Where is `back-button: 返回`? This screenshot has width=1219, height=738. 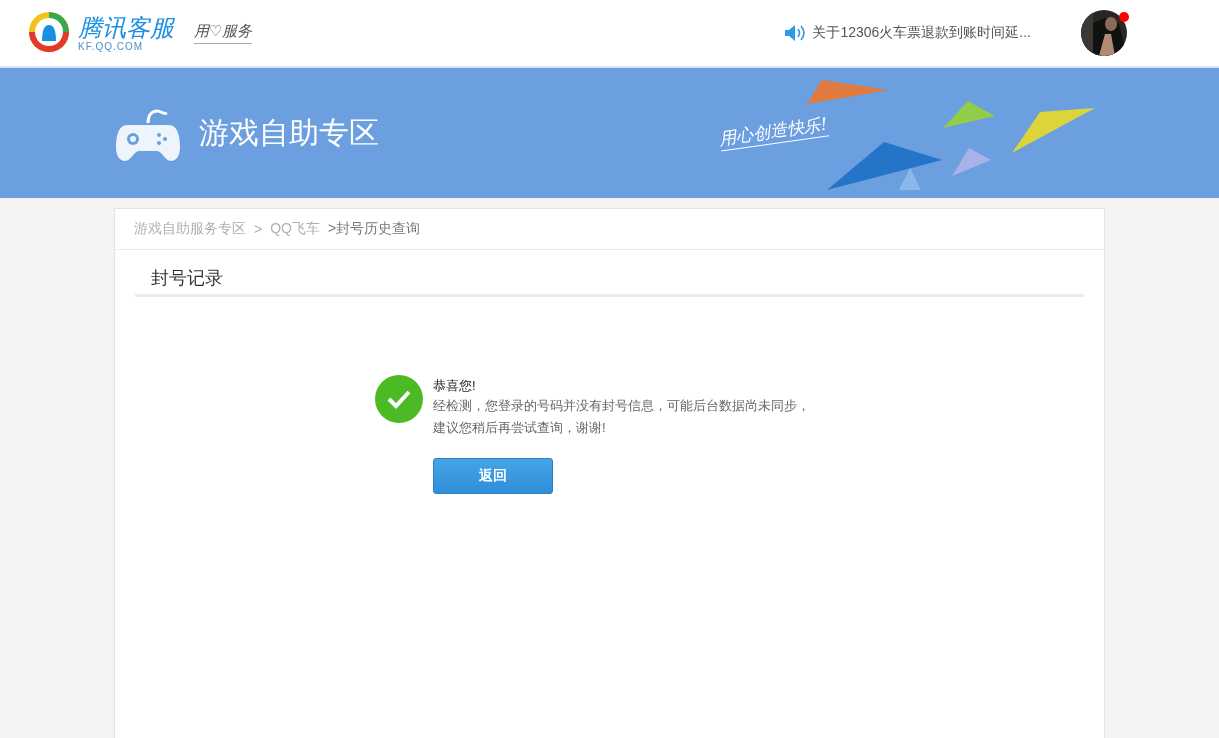
back-button: 返回 is located at coordinates (493, 476).